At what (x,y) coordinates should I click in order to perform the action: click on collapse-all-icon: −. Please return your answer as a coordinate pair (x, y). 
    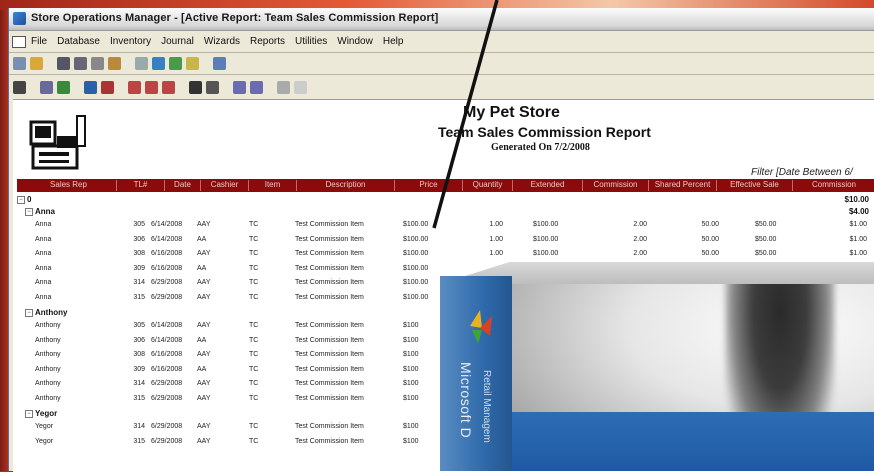
    Looking at the image, I should click on (21, 200).